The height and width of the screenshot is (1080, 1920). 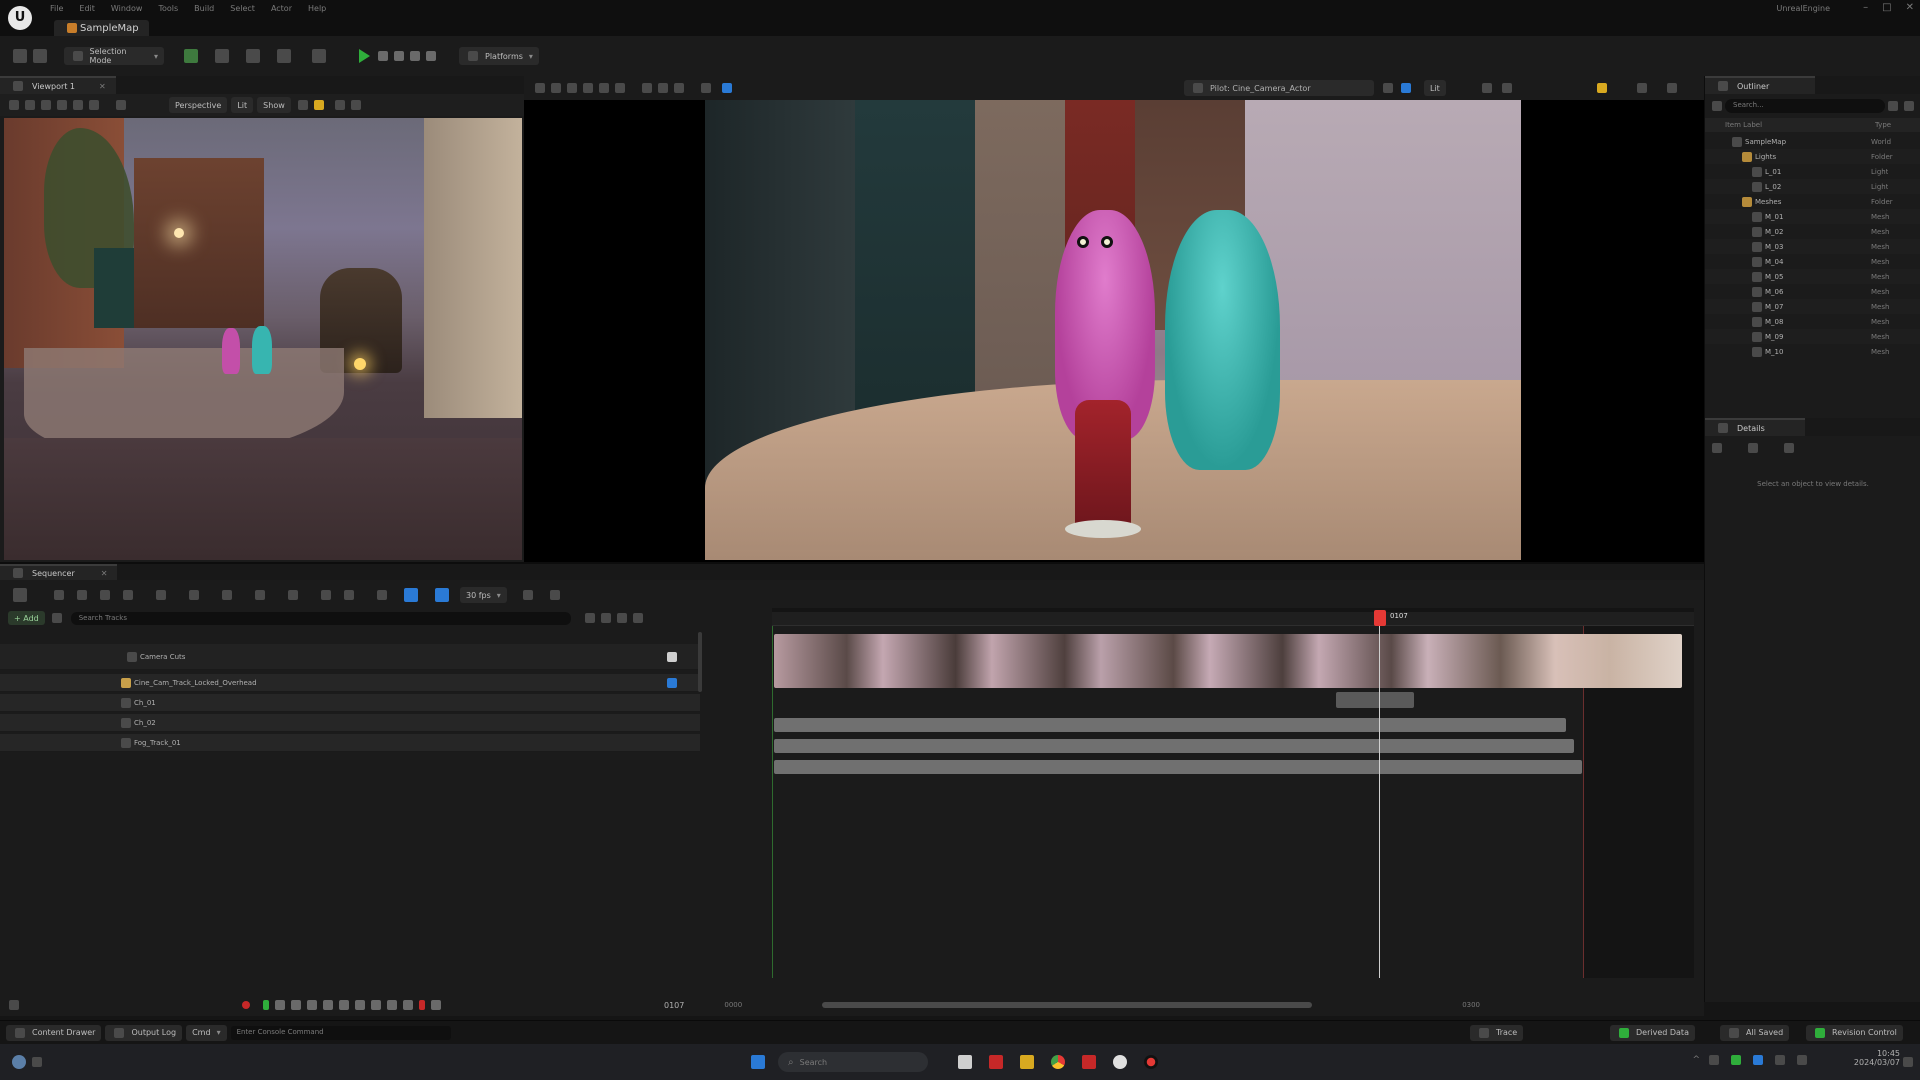 I want to click on snap-frame-icon, so click(x=442, y=595).